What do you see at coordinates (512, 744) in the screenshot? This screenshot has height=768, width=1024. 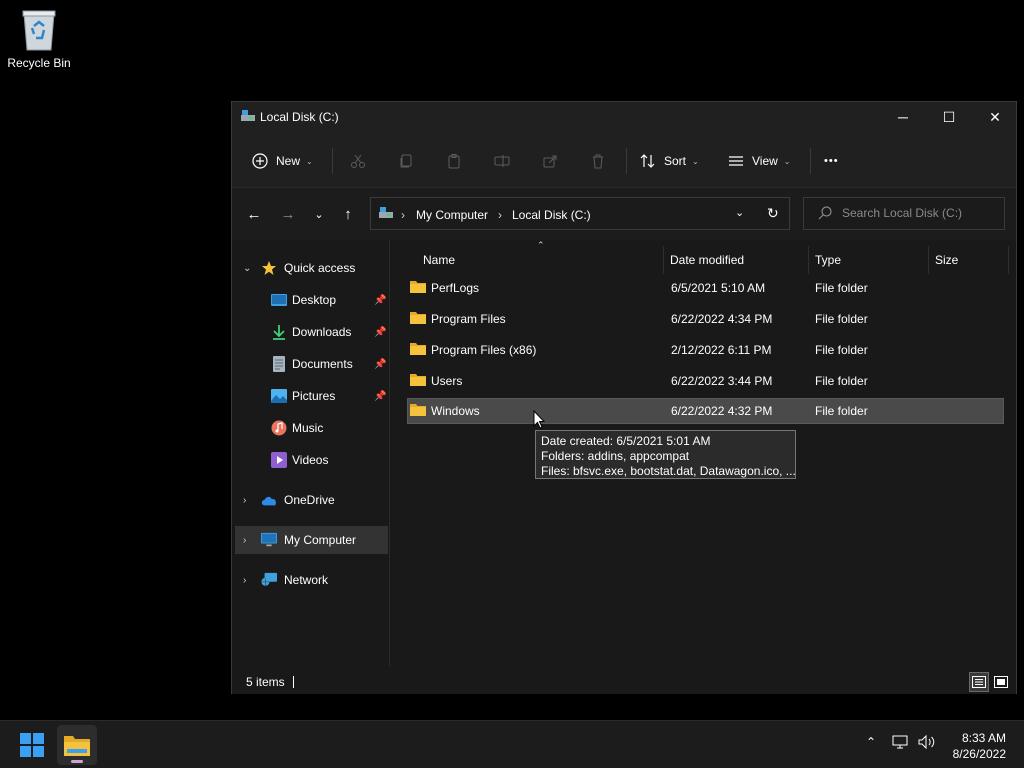 I see `taskbar: ⌃ 8:33 AM 8/26/2022` at bounding box center [512, 744].